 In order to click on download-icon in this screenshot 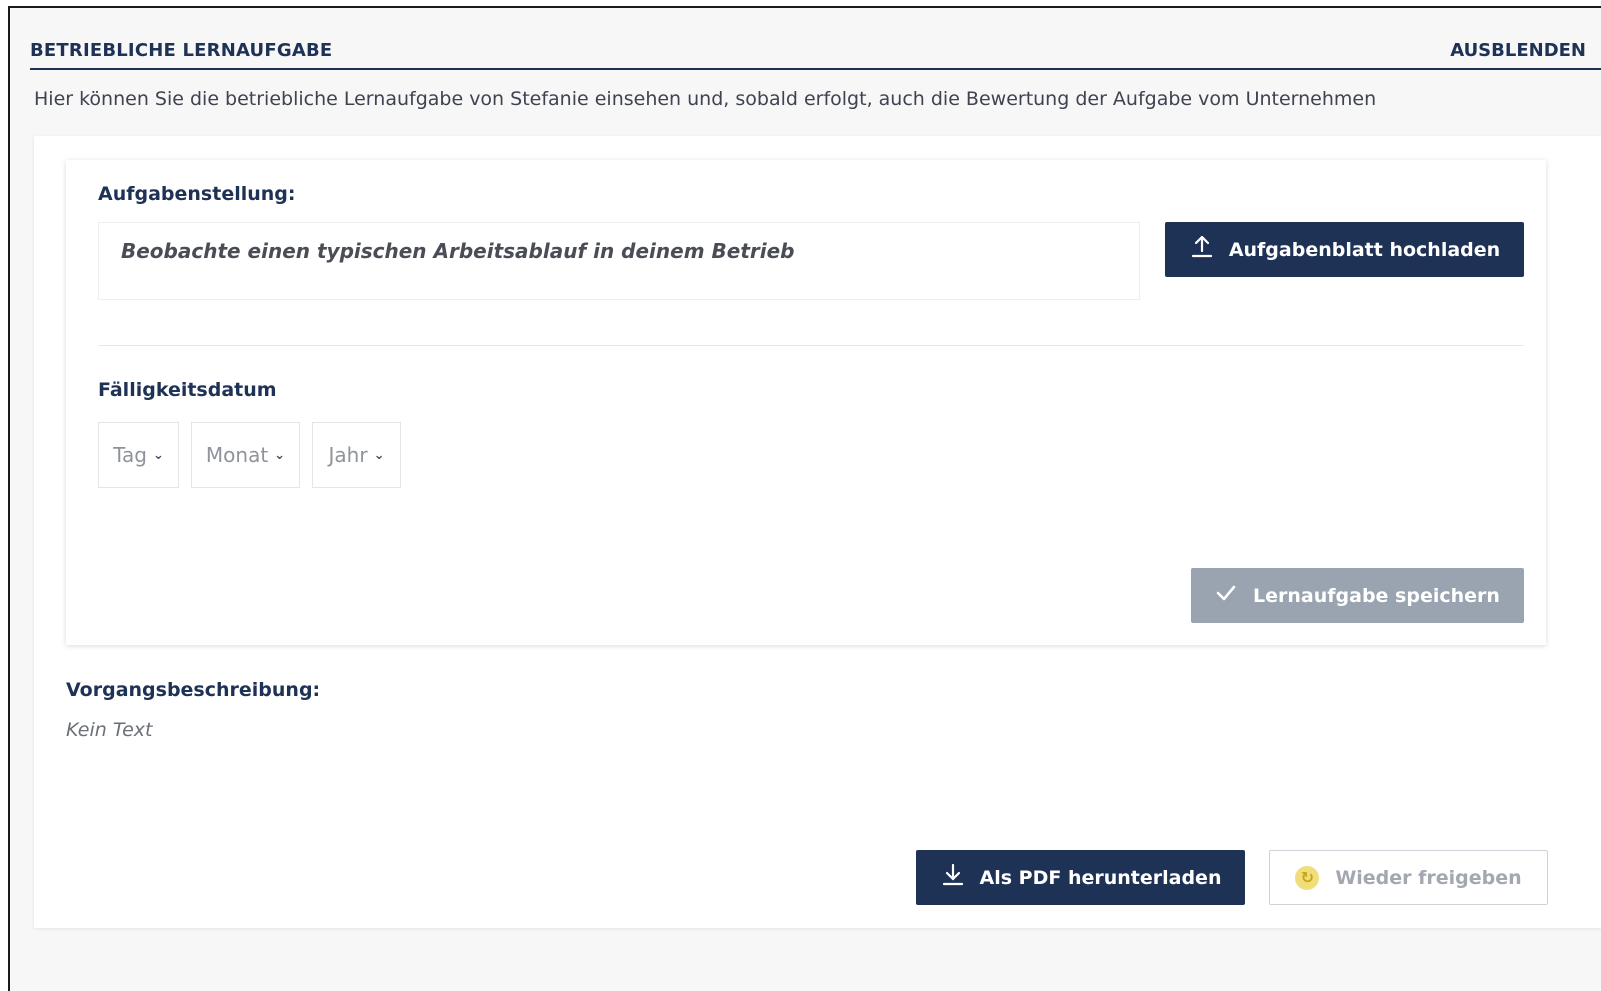, I will do `click(953, 877)`.